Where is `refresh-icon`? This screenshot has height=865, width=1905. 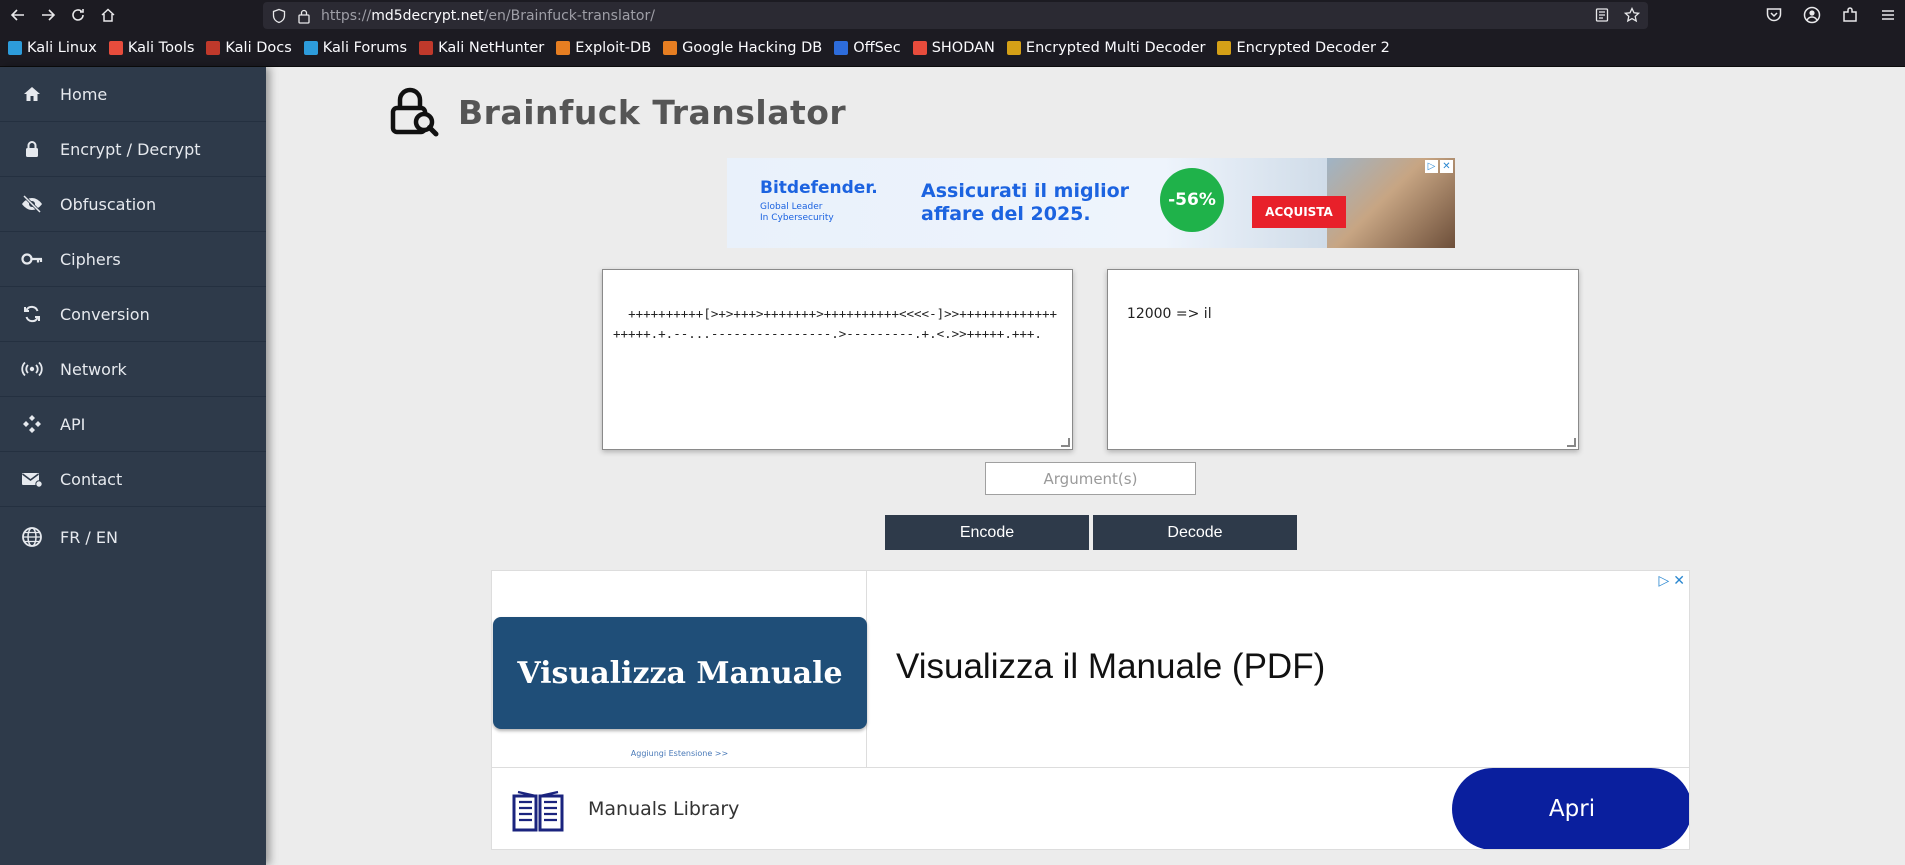
refresh-icon is located at coordinates (32, 314).